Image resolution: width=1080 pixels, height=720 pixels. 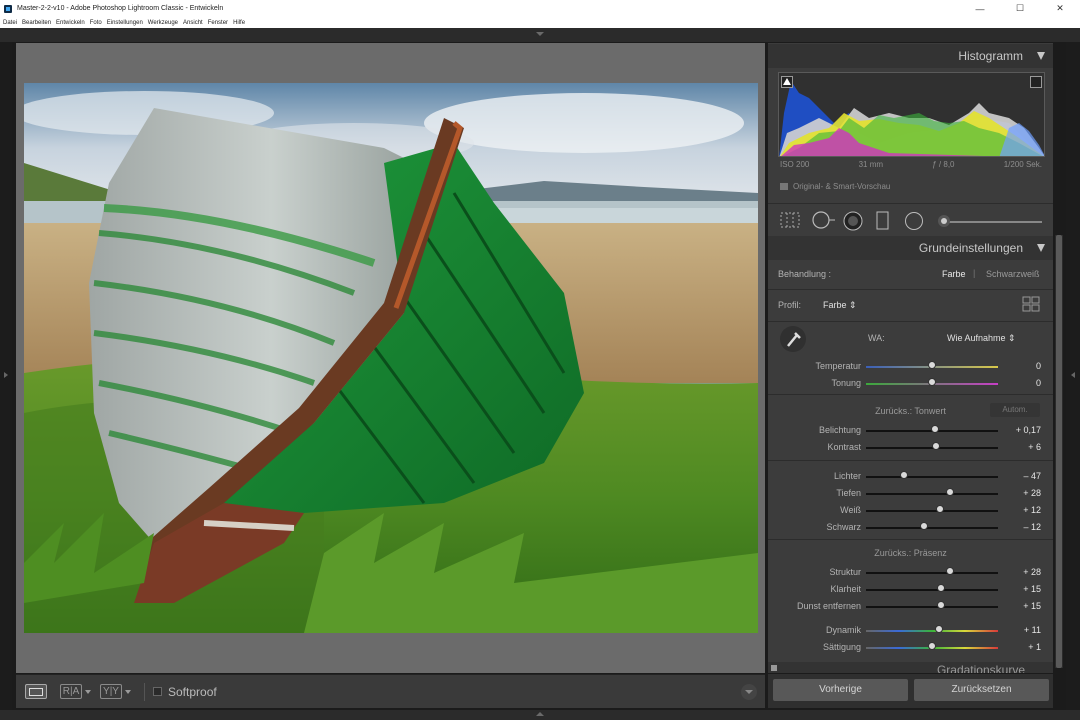 What do you see at coordinates (910, 339) in the screenshot?
I see `wb-row: WA: Wie Aufnahme ⇕` at bounding box center [910, 339].